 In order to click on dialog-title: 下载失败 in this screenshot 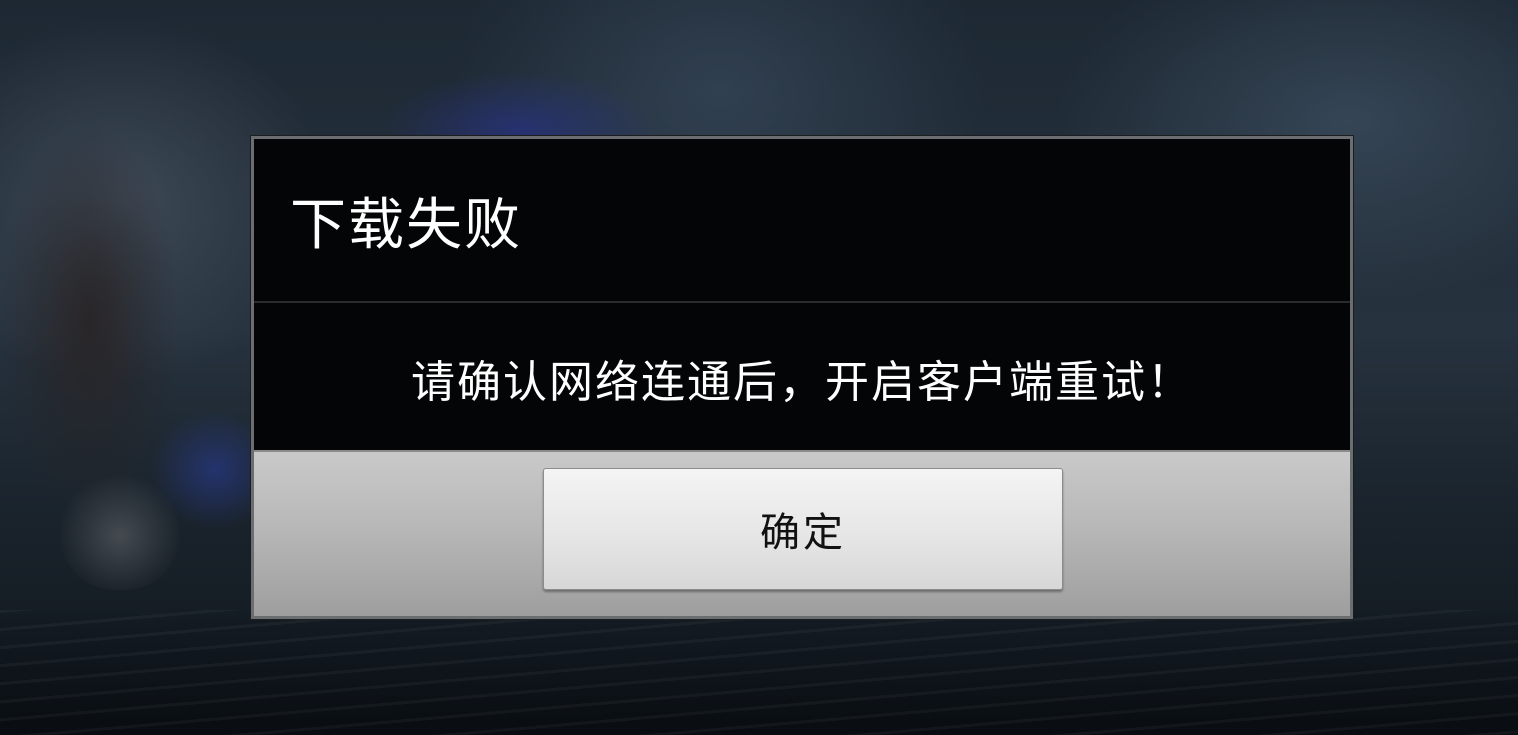, I will do `click(406, 225)`.